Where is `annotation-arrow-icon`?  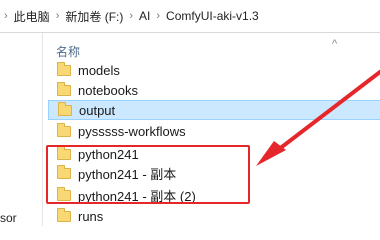 annotation-arrow-icon is located at coordinates (318, 118).